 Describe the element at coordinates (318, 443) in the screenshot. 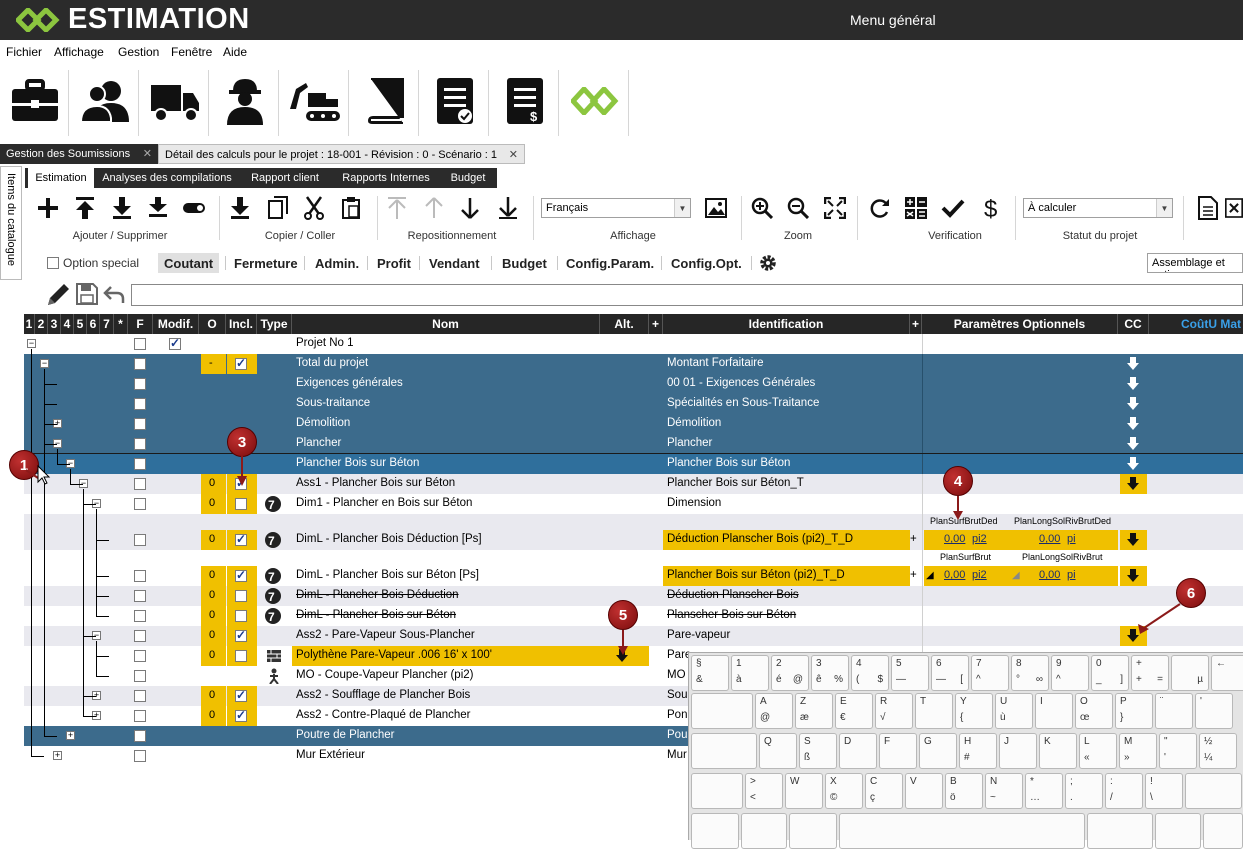

I see `nom-cell: Plancher` at that location.